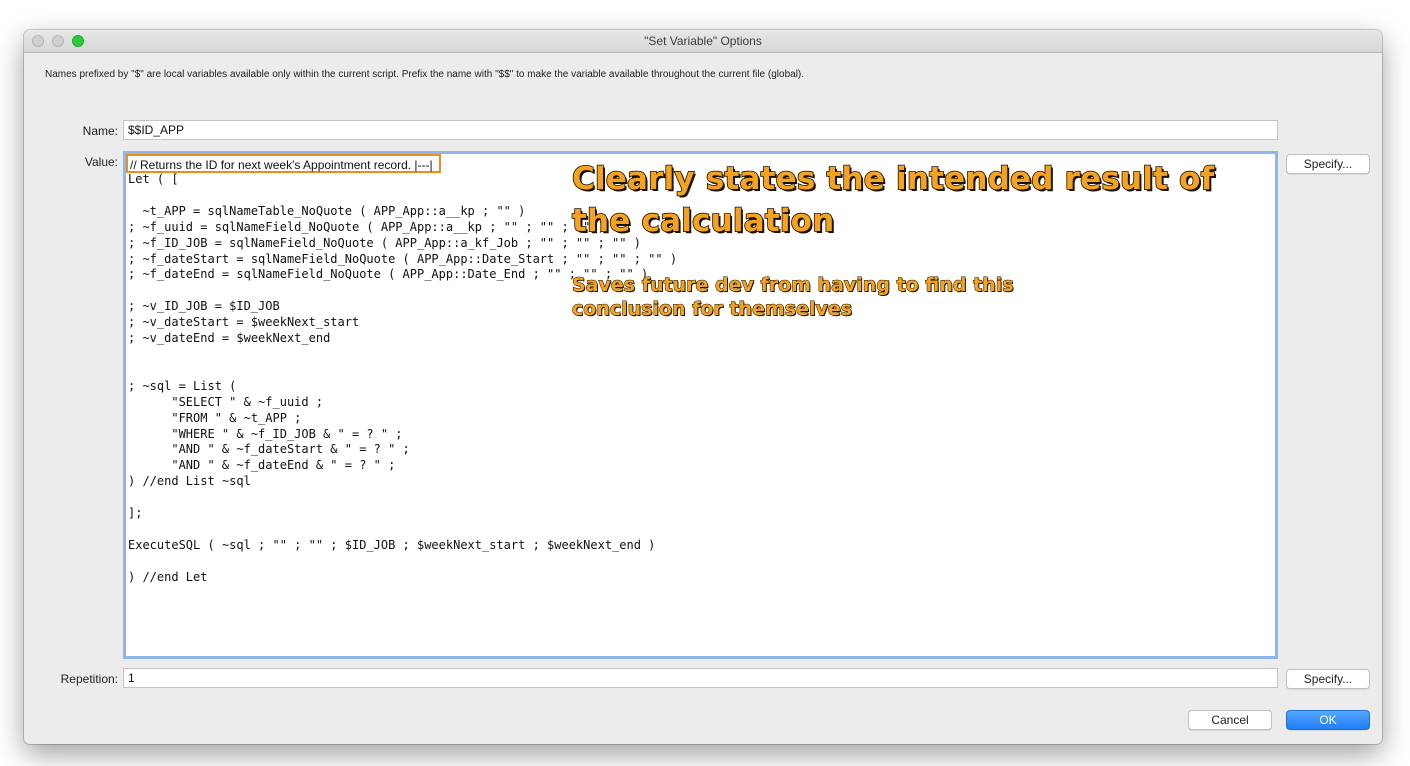 The width and height of the screenshot is (1410, 766). Describe the element at coordinates (1230, 720) in the screenshot. I see `cancel-button: Cancel` at that location.